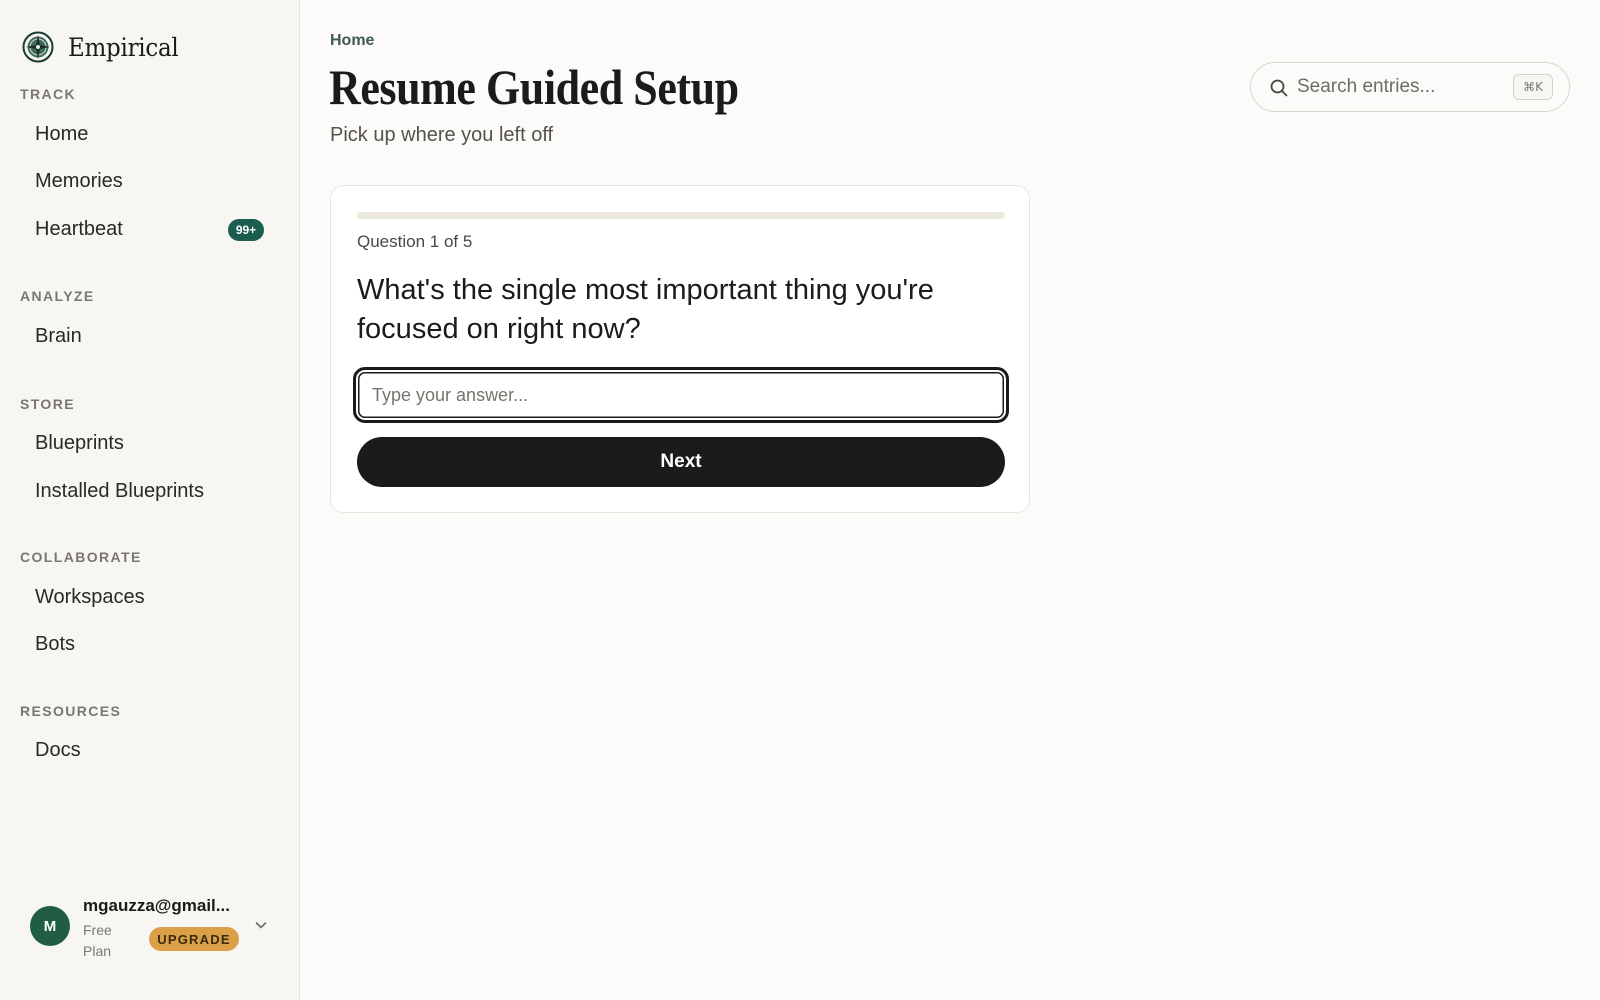 The width and height of the screenshot is (1600, 1000). I want to click on sidebar-item-label: Workspaces, so click(90, 596).